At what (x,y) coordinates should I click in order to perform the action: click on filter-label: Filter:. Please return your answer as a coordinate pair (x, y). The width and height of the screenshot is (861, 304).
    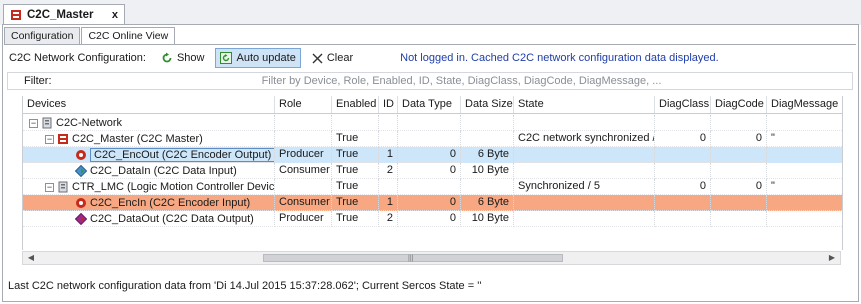
    Looking at the image, I should click on (38, 81).